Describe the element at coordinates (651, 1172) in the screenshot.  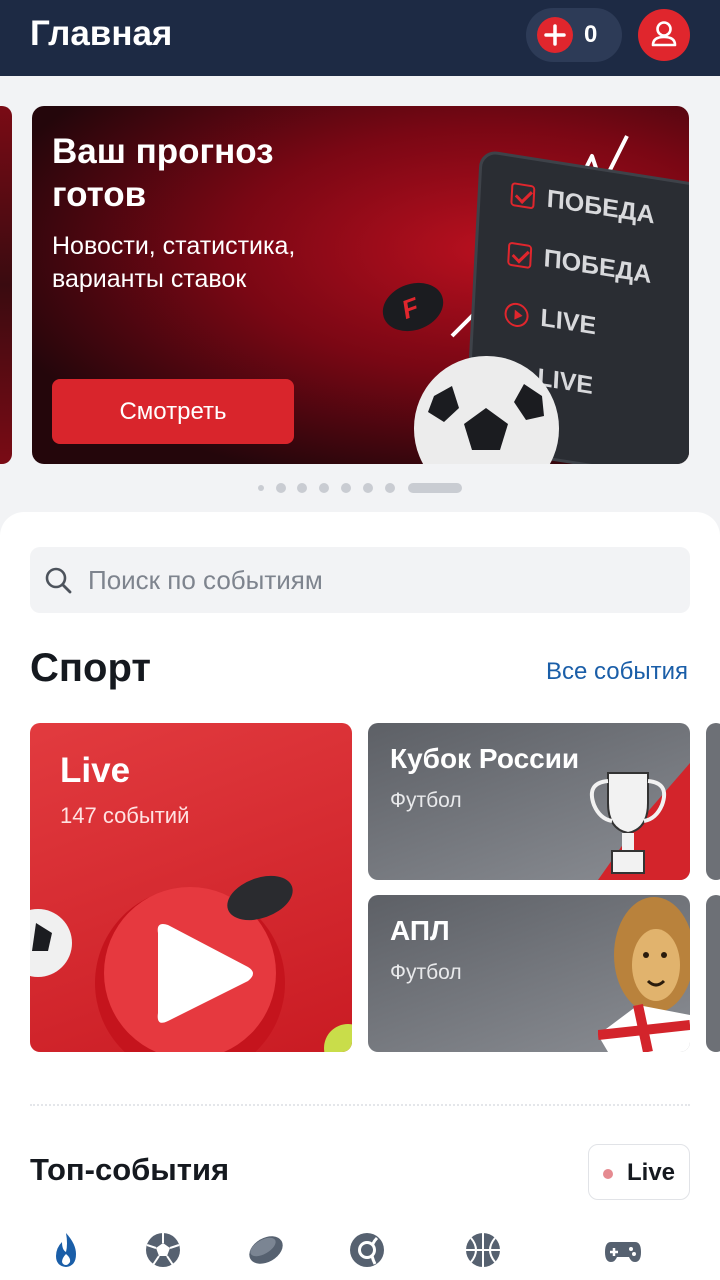
I see `live-filter-label: Live` at that location.